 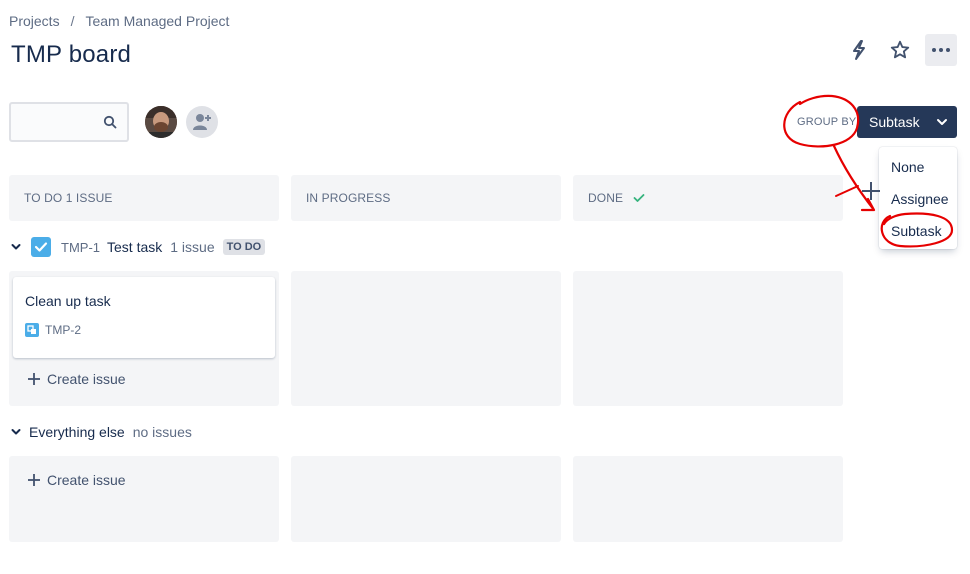 What do you see at coordinates (871, 191) in the screenshot?
I see `add-column-icon` at bounding box center [871, 191].